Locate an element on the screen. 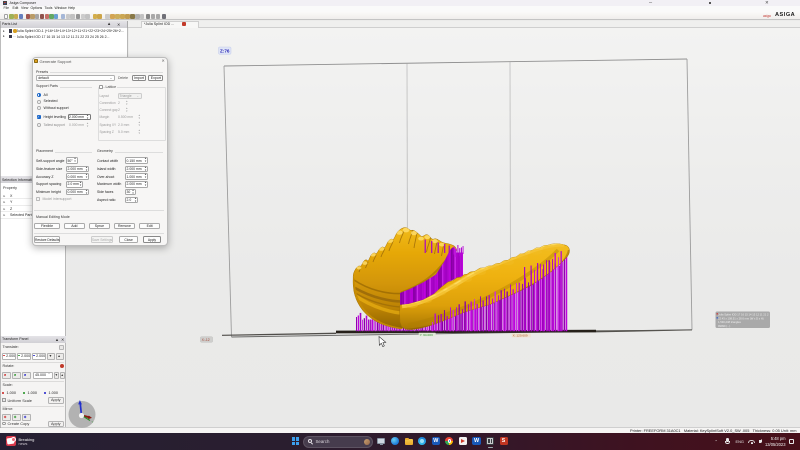 This screenshot has width=800, height=450. svg-text: Y: 64.003 is located at coordinates (426, 335).